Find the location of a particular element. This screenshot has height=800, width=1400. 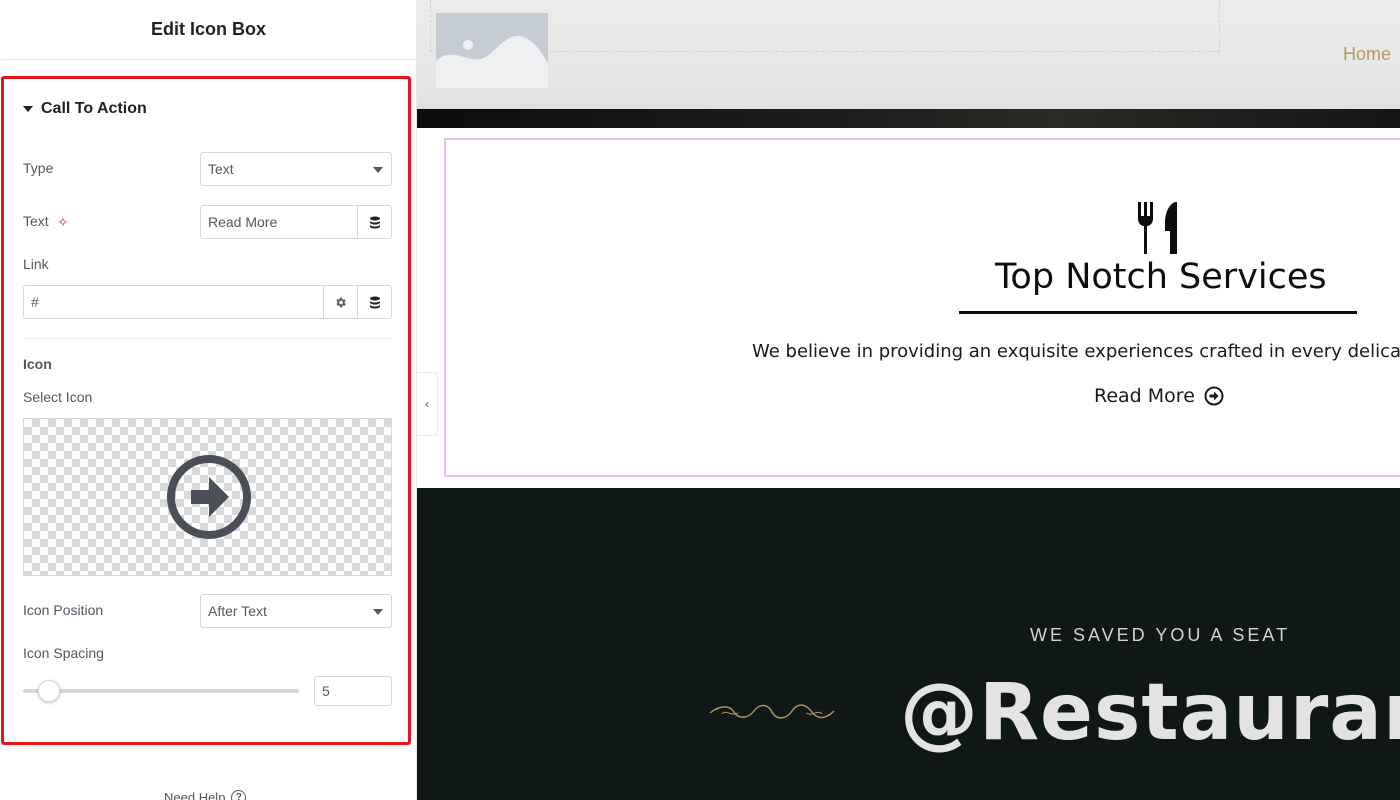

sparkle-icon: ✧ is located at coordinates (63, 222).